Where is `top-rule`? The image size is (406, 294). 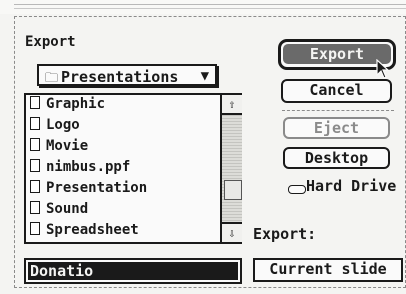
top-rule is located at coordinates (210, 4).